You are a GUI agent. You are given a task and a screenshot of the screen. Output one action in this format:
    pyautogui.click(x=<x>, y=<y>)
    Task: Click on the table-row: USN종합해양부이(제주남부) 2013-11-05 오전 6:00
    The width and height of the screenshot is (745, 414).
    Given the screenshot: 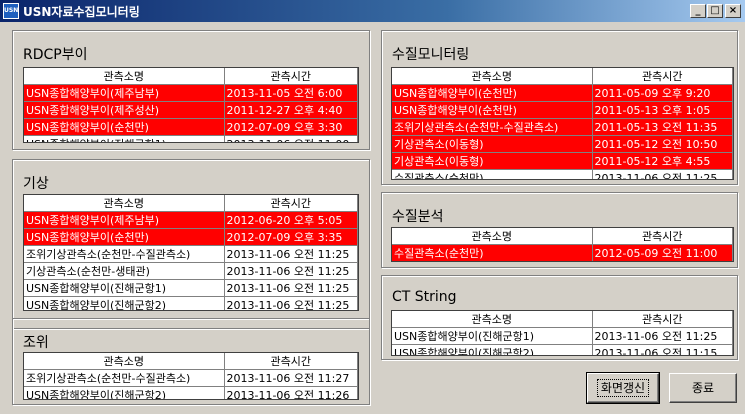 What is the action you would take?
    pyautogui.click(x=191, y=93)
    